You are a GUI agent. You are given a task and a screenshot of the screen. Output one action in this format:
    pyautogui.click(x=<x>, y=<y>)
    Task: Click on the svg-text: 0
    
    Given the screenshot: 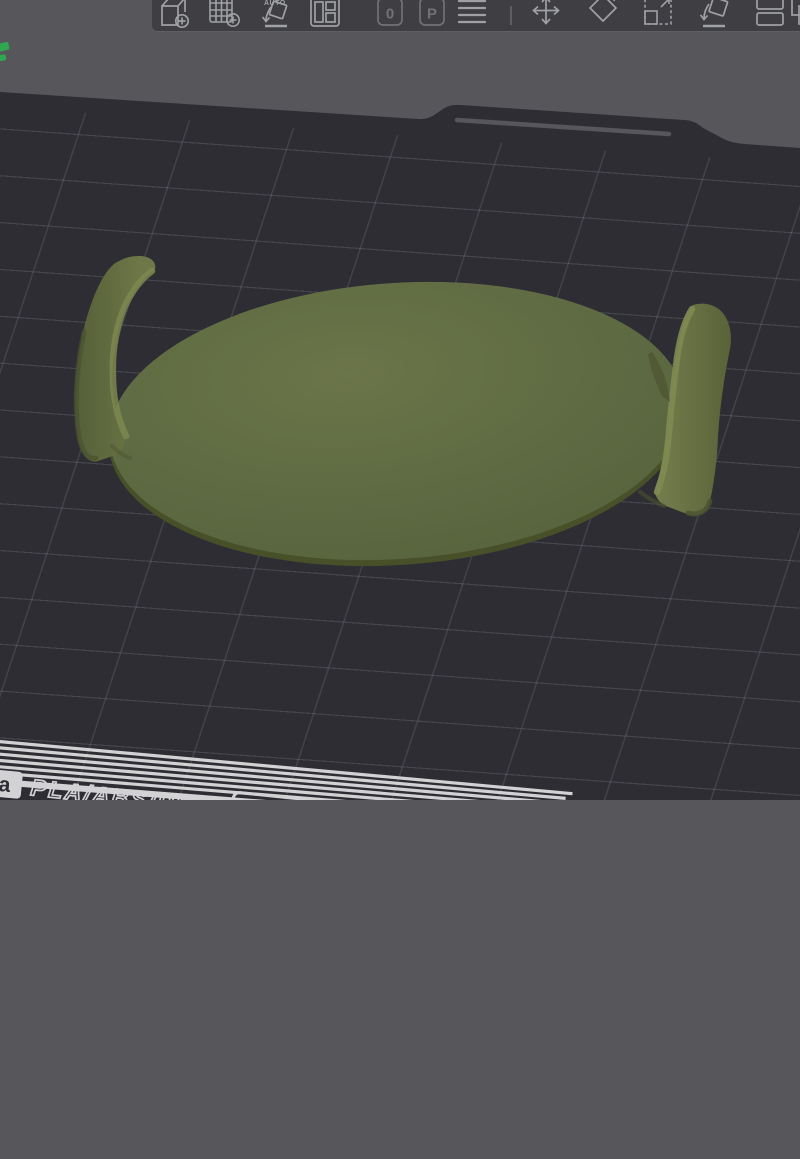 What is the action you would take?
    pyautogui.click(x=390, y=14)
    